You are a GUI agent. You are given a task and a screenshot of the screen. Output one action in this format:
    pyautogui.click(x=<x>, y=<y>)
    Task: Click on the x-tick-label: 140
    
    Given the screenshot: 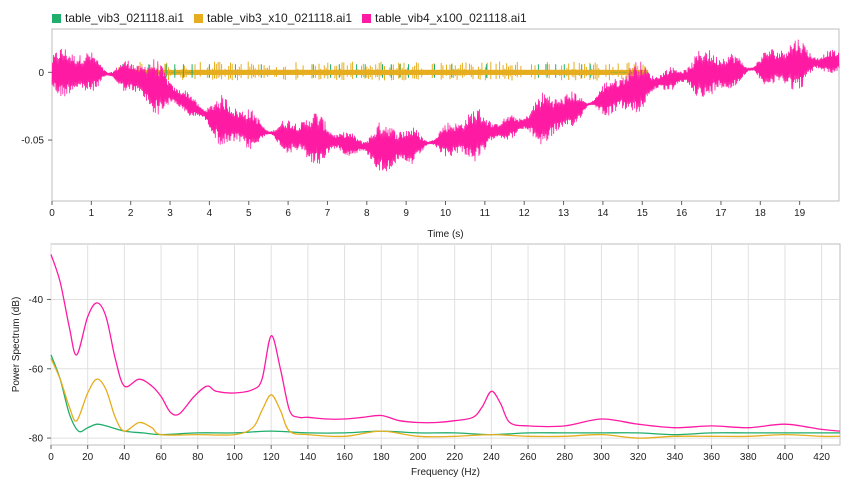 What is the action you would take?
    pyautogui.click(x=308, y=457)
    